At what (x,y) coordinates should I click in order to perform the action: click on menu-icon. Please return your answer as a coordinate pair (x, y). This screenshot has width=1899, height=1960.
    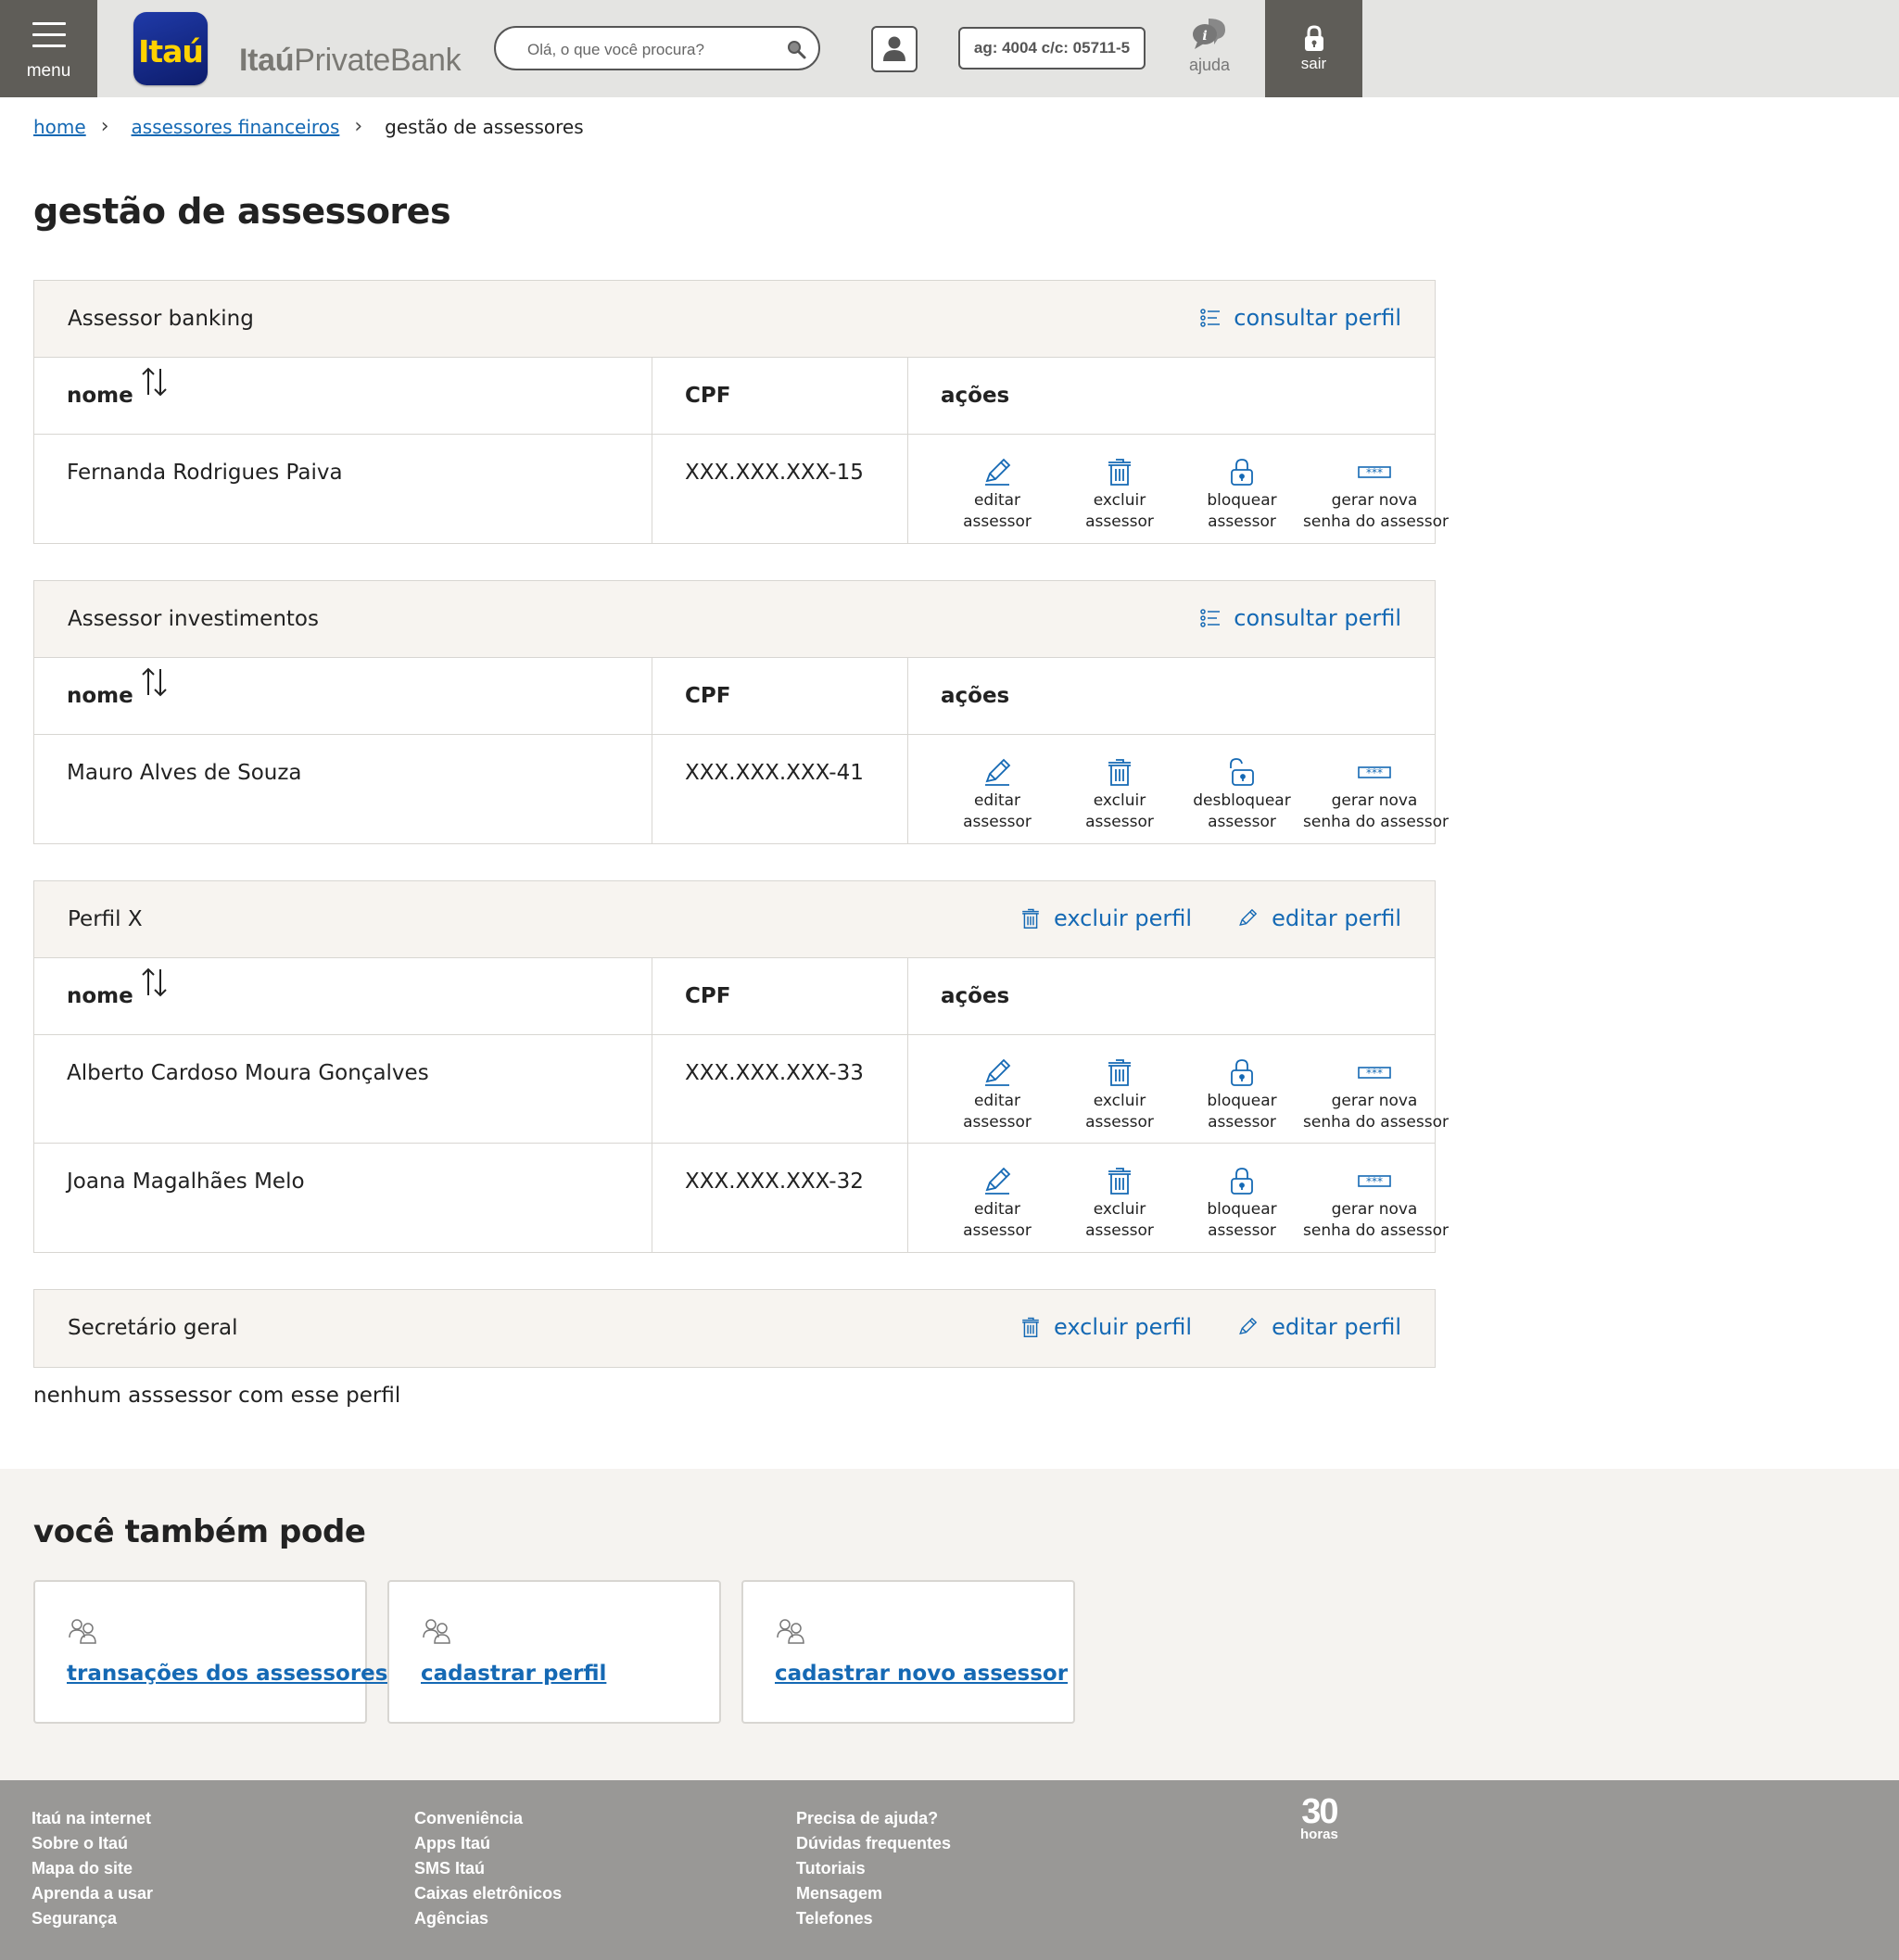
    Looking at the image, I should click on (49, 39).